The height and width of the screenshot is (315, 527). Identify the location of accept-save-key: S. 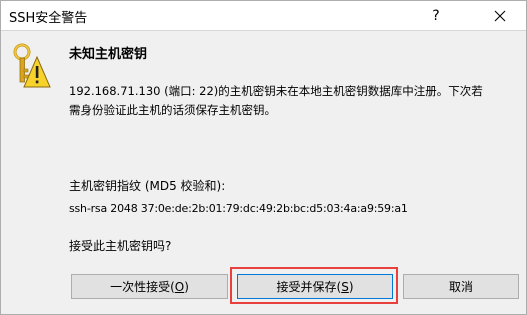
(345, 286).